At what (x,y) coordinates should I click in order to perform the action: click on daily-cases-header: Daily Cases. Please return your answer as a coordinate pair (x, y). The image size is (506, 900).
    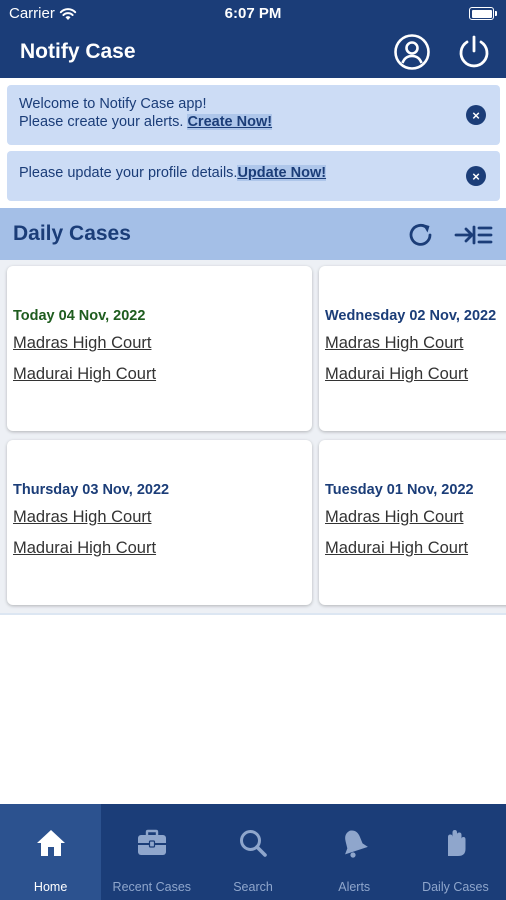
    Looking at the image, I should click on (253, 234).